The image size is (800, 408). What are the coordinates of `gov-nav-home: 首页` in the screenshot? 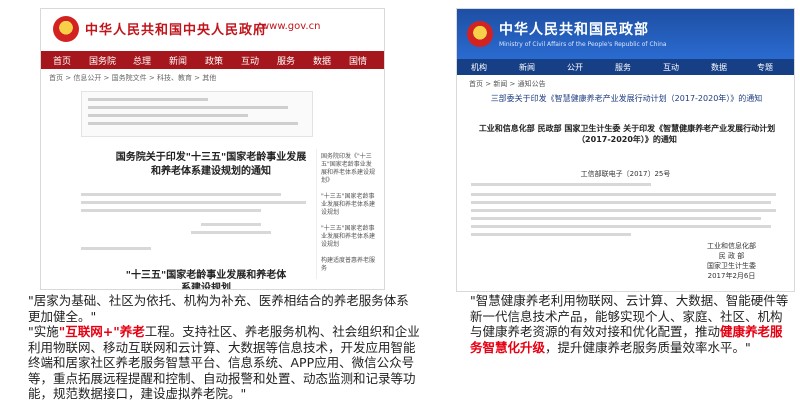 It's located at (62, 60).